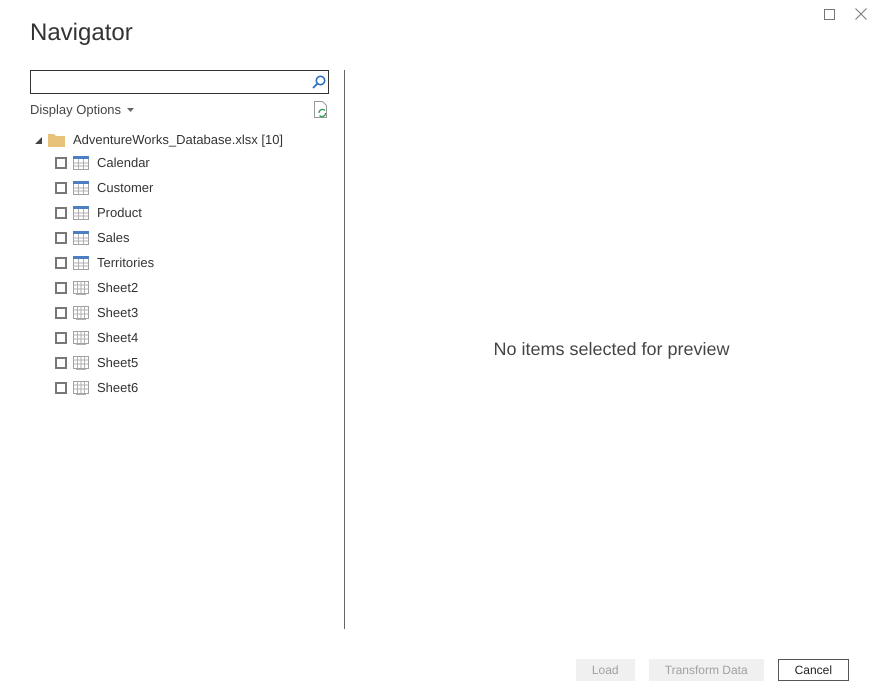  What do you see at coordinates (119, 212) in the screenshot?
I see `item-label: Product` at bounding box center [119, 212].